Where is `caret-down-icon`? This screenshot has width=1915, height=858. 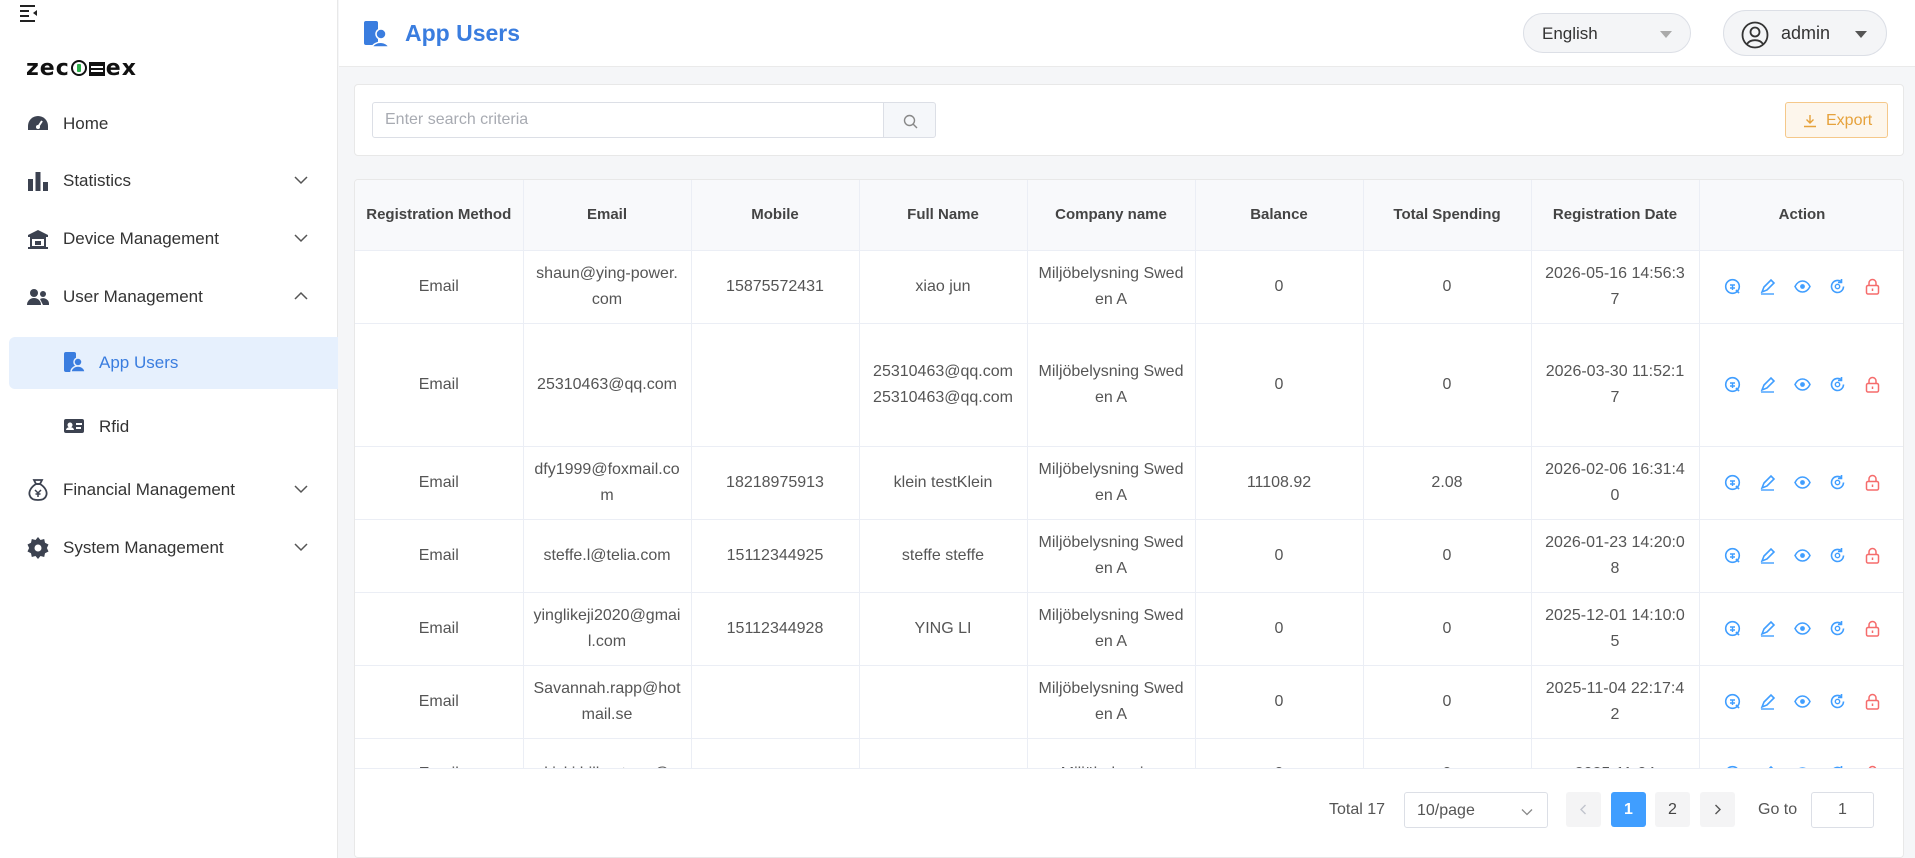 caret-down-icon is located at coordinates (1666, 34).